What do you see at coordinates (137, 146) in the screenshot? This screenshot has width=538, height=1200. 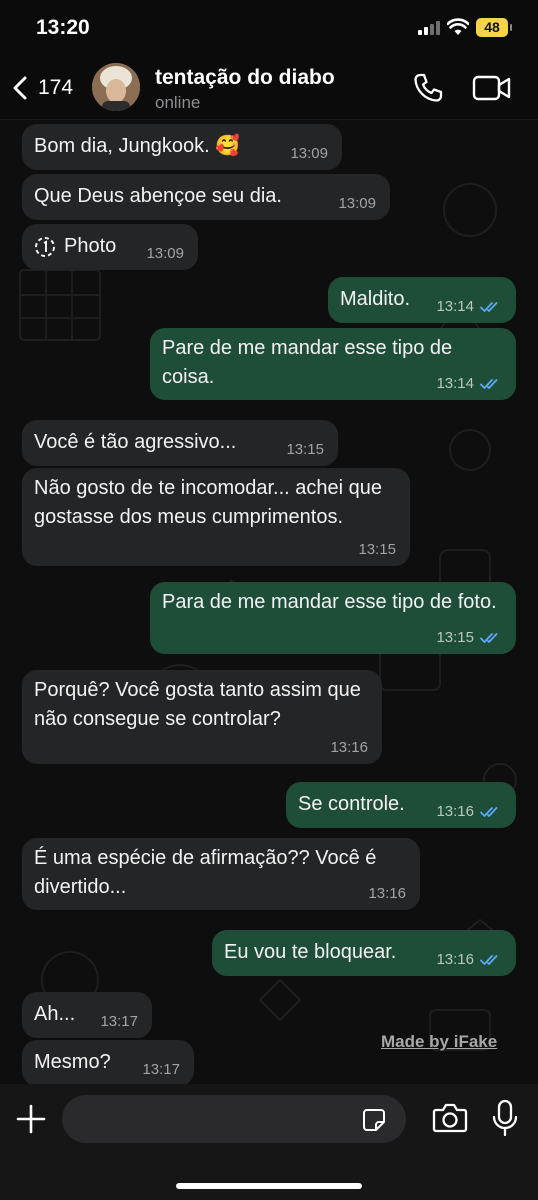 I see `message-text: Bom dia, Jungkook. 🥰` at bounding box center [137, 146].